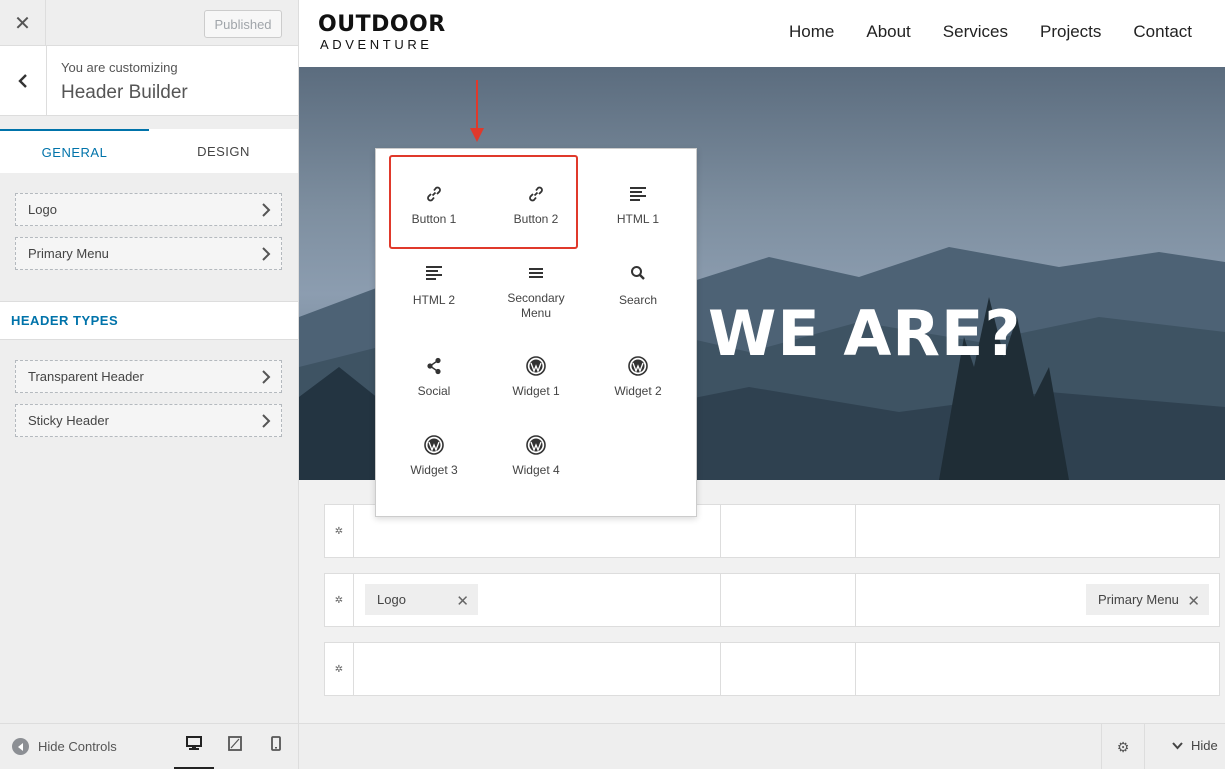 The image size is (1225, 769). Describe the element at coordinates (149, 23) in the screenshot. I see `sidebar-topbar: ✕ Published` at that location.